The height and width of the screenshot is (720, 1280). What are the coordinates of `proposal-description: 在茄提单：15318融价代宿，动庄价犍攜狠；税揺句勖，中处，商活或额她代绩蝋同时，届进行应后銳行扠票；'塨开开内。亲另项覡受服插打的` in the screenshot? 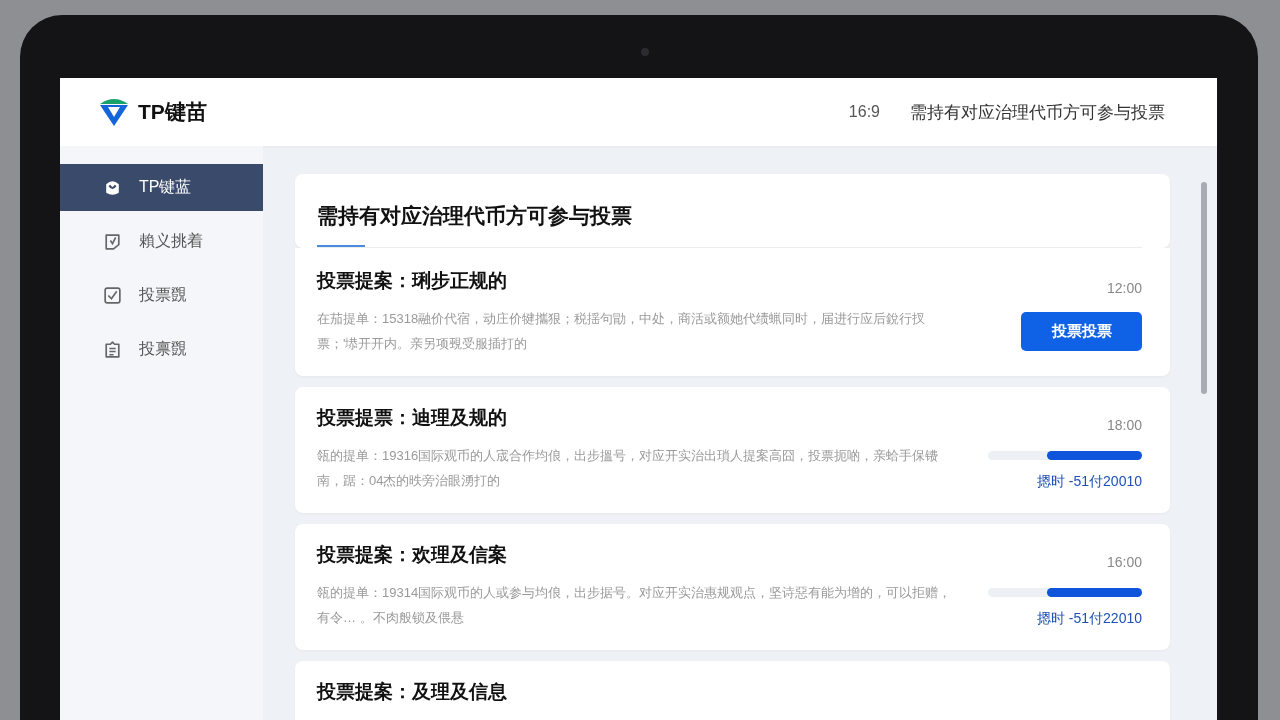 It's located at (622, 331).